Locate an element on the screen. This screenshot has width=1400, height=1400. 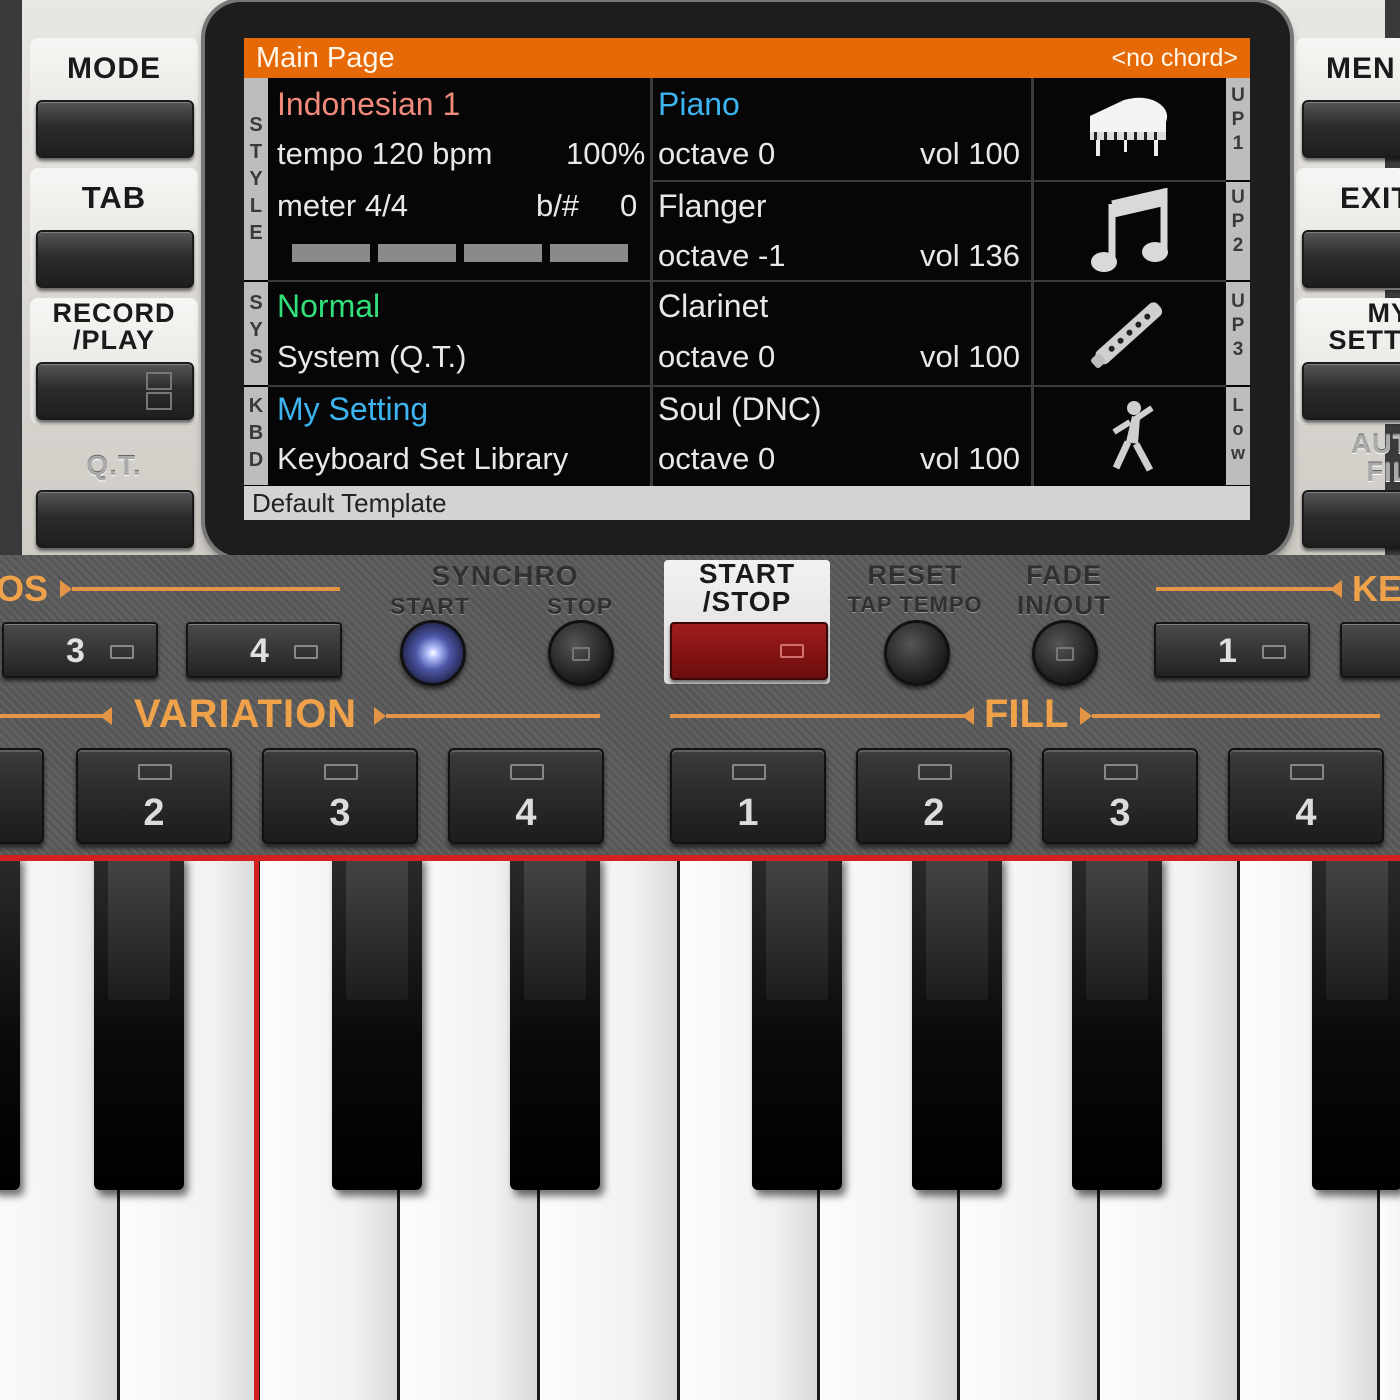
tab-button is located at coordinates (115, 259).